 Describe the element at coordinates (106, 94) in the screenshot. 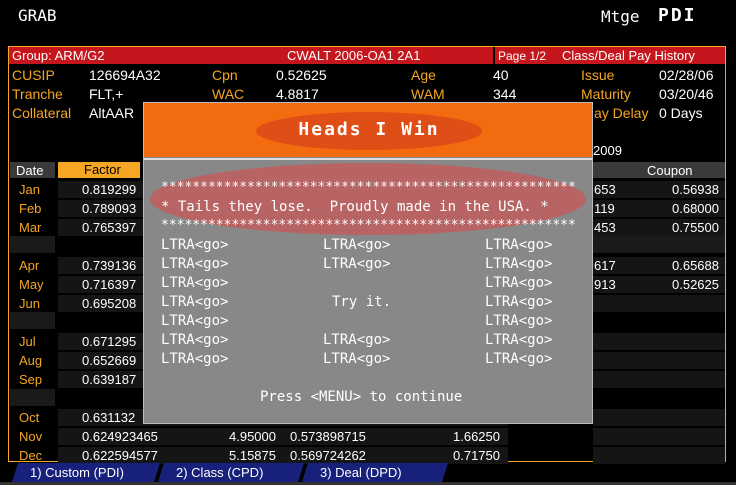

I see `tranche-value: FLT,+` at that location.